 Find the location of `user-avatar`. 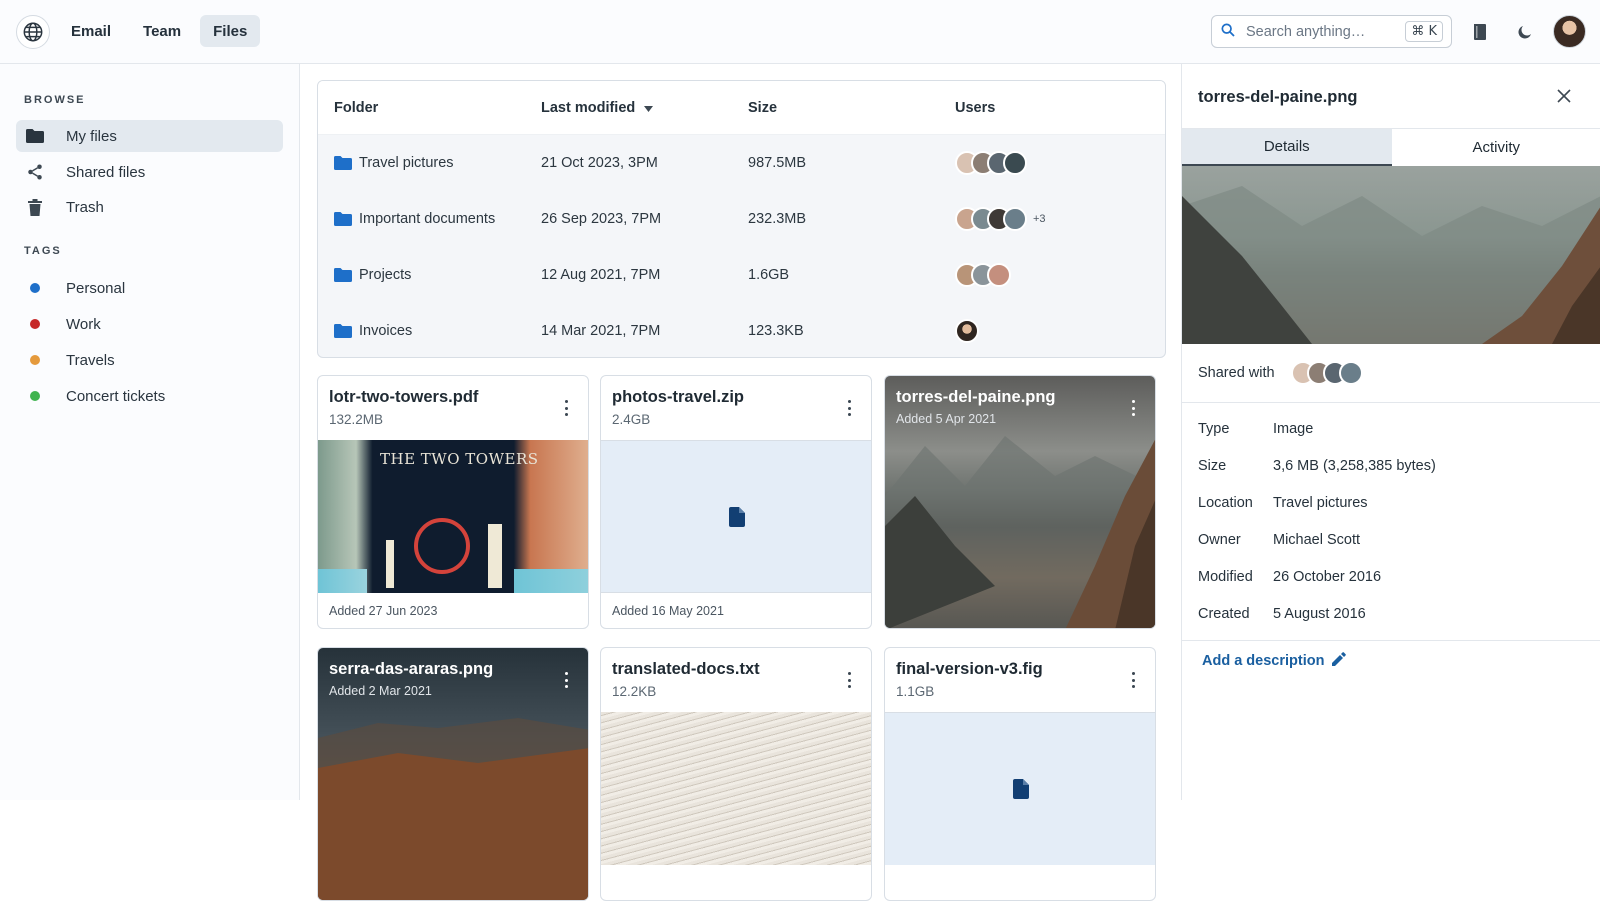

user-avatar is located at coordinates (1569, 31).